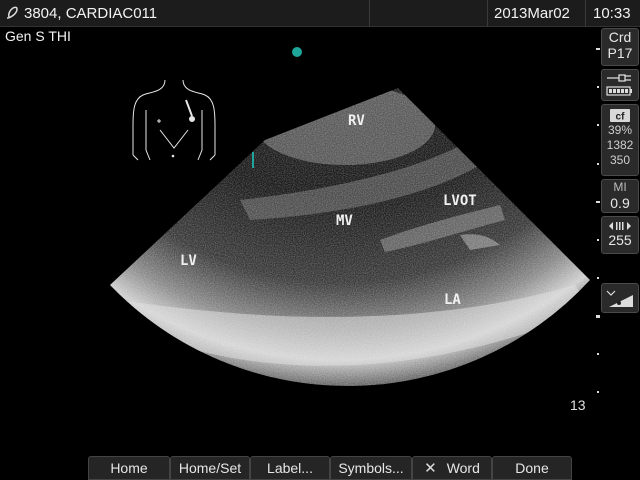  Describe the element at coordinates (620, 160) in the screenshot. I see `cf-wall-filter: 350` at that location.